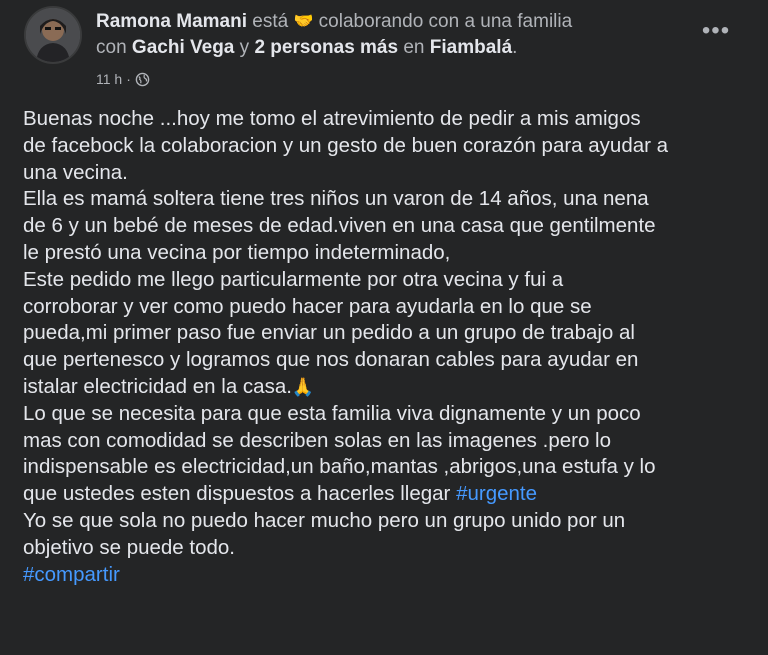  What do you see at coordinates (123, 79) in the screenshot?
I see `post-meta: 11 h ·` at bounding box center [123, 79].